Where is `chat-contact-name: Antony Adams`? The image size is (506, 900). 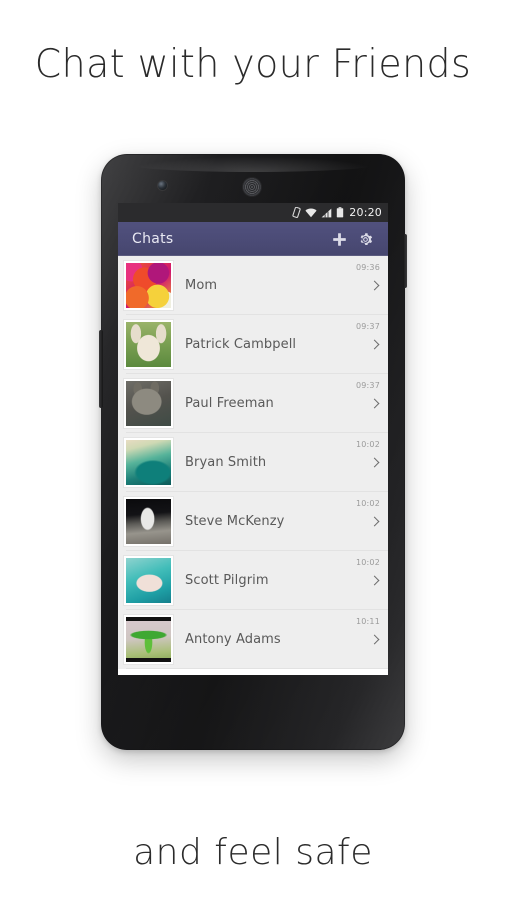 chat-contact-name: Antony Adams is located at coordinates (233, 639).